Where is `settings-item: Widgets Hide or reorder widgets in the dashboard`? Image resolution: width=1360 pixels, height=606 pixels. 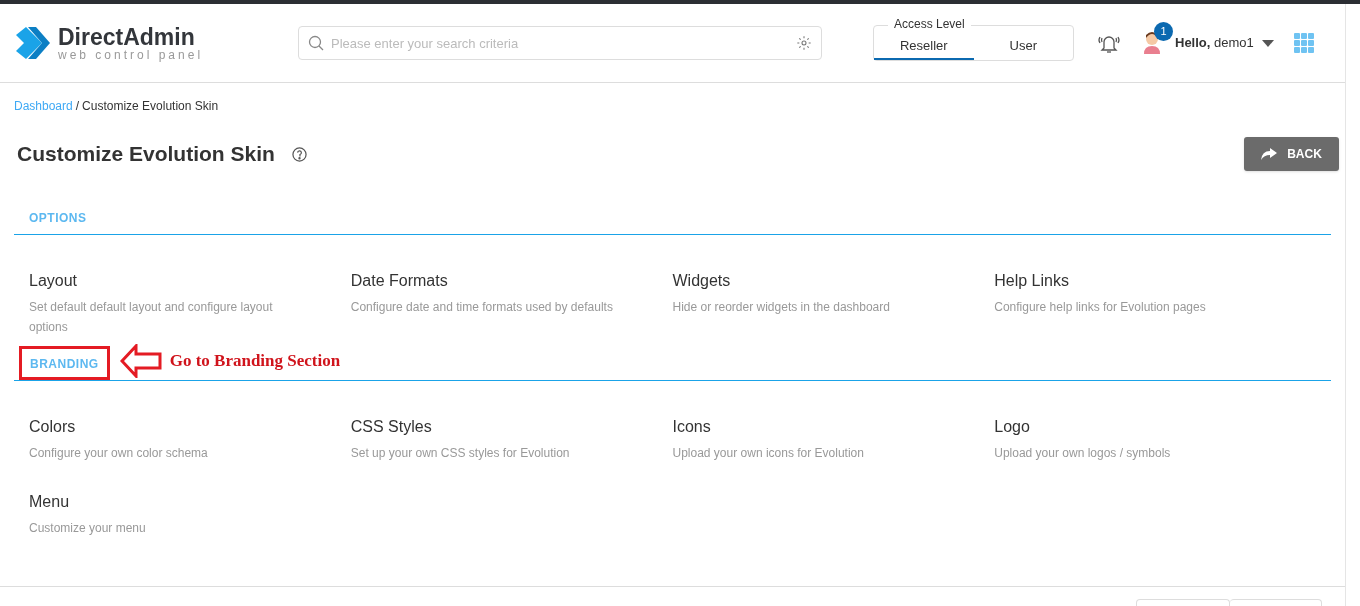
settings-item: Widgets Hide or reorder widgets in the dashboard is located at coordinates (833, 303).